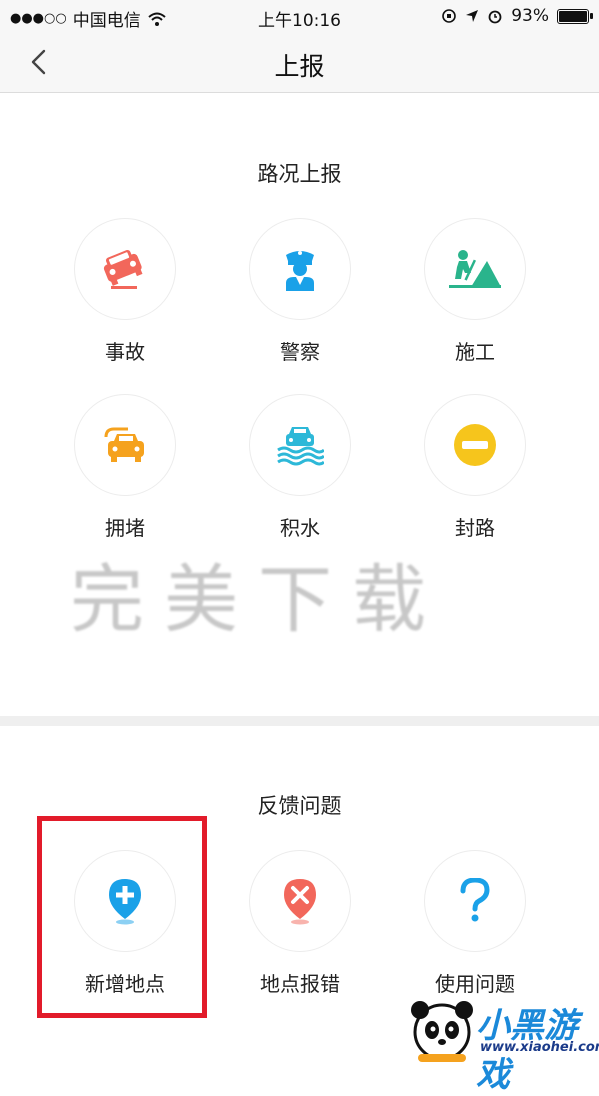 Image resolution: width=599 pixels, height=1096 pixels. I want to click on status-right: 93%, so click(517, 16).